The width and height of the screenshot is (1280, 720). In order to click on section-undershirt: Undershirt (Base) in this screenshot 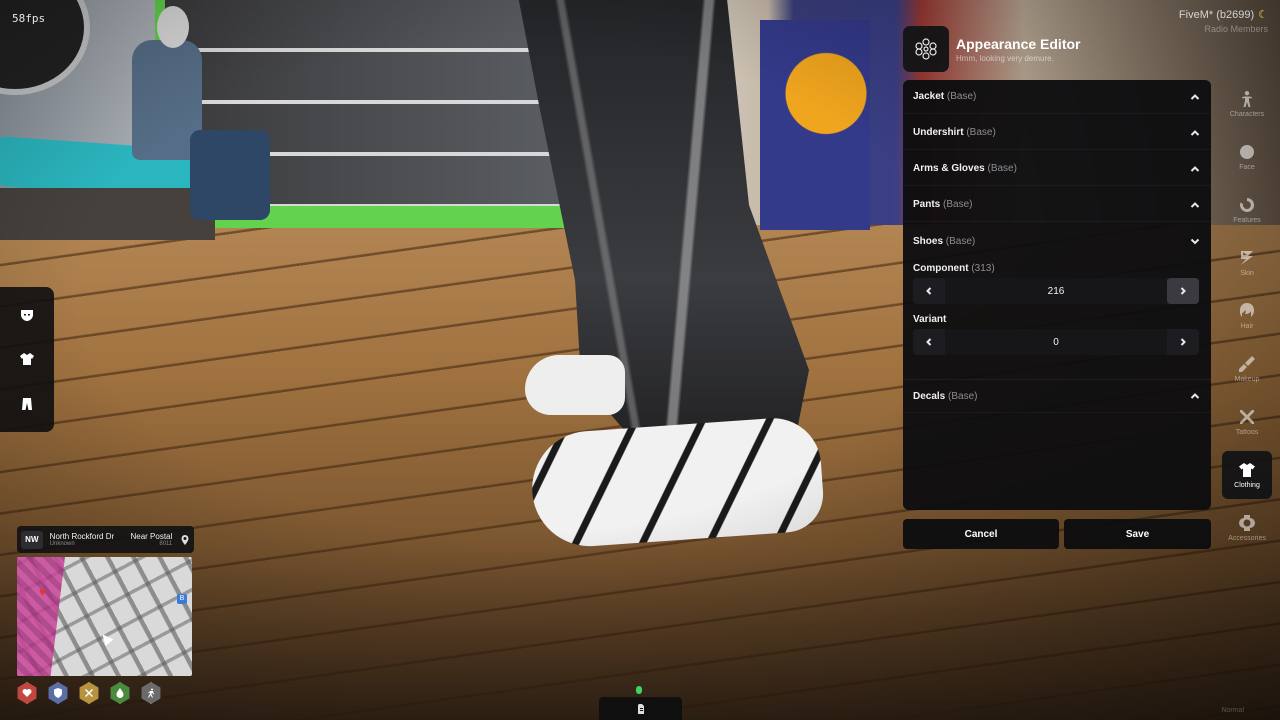, I will do `click(1057, 133)`.